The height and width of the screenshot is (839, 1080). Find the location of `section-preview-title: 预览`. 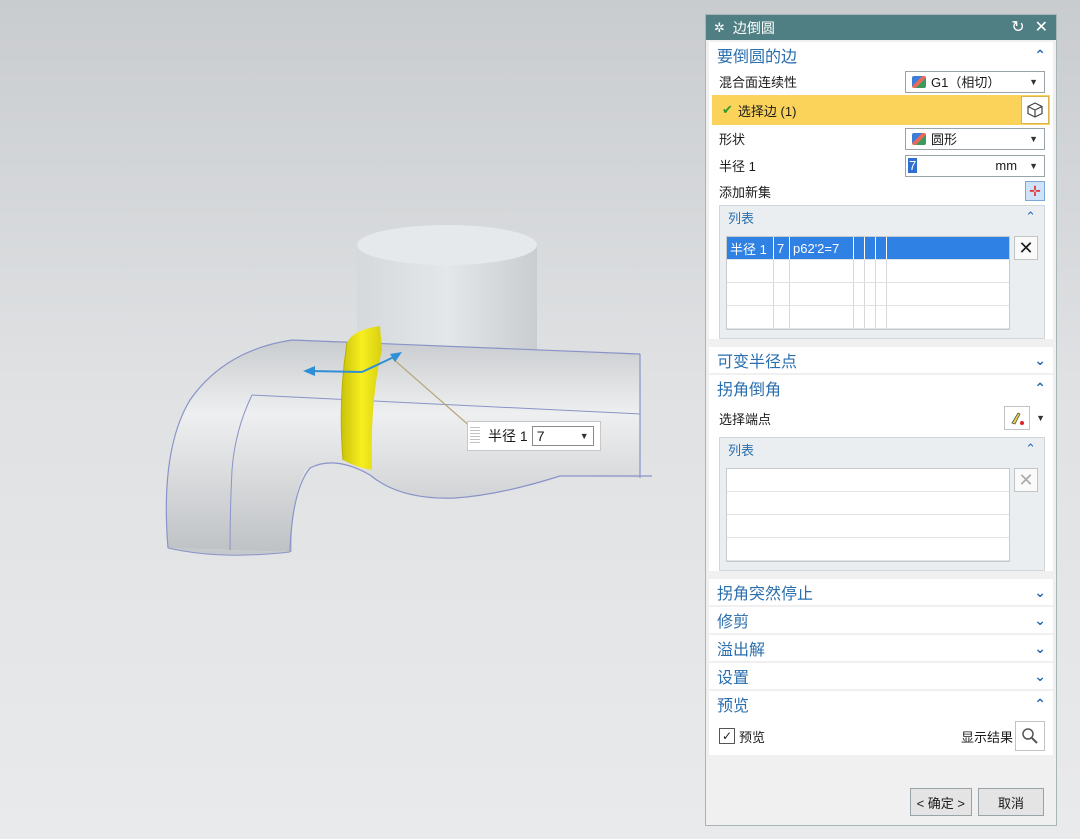

section-preview-title: 预览 is located at coordinates (733, 706).